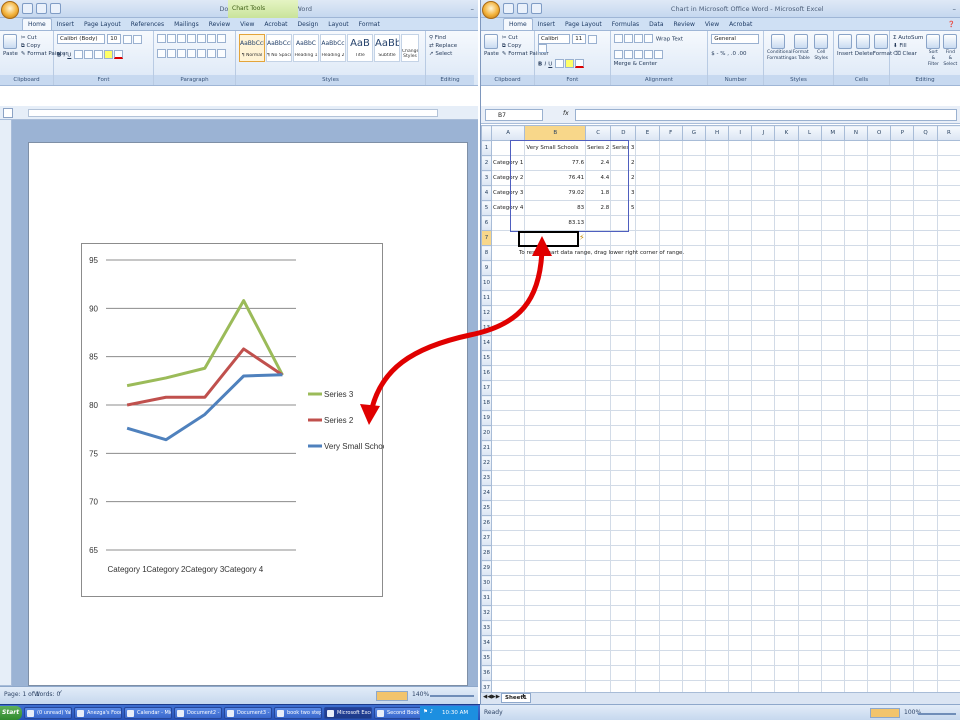 Image resolution: width=960 pixels, height=720 pixels. What do you see at coordinates (740, 24) in the screenshot?
I see `tab-acrobat: Acrobat` at bounding box center [740, 24].